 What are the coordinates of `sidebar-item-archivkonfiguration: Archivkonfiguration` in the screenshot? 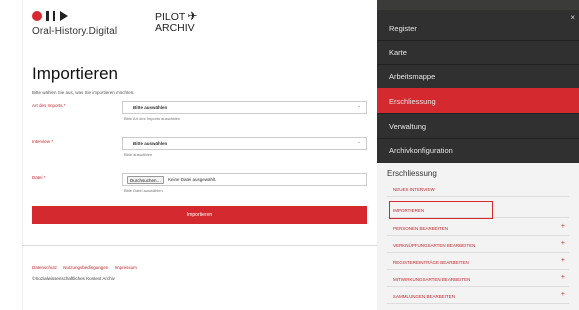 It's located at (478, 150).